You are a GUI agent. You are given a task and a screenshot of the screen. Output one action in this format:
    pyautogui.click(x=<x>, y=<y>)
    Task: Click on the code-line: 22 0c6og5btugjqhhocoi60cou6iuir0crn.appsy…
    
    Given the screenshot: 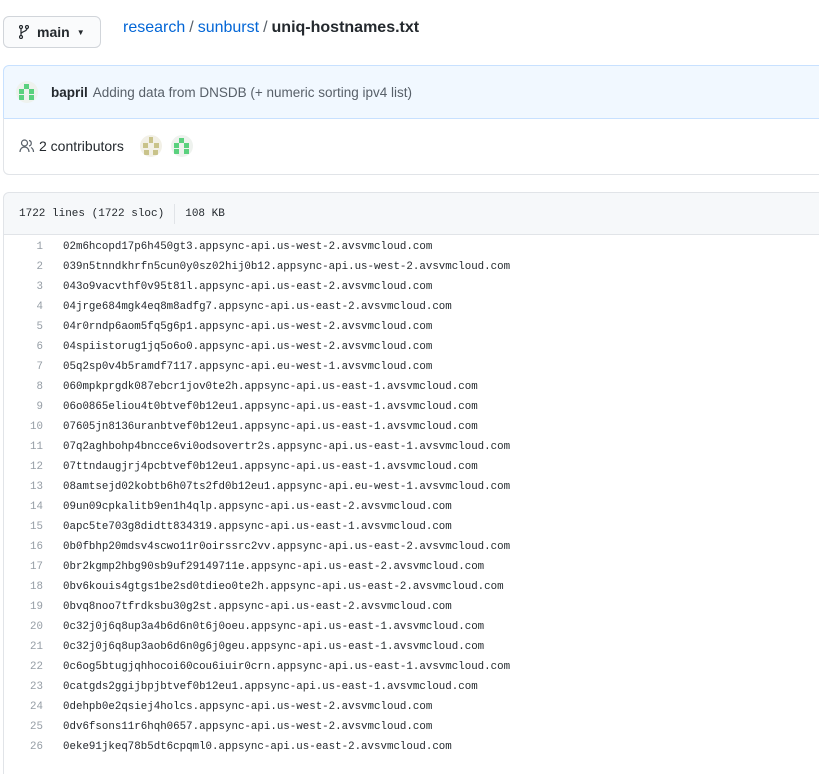 What is the action you would take?
    pyautogui.click(x=257, y=667)
    